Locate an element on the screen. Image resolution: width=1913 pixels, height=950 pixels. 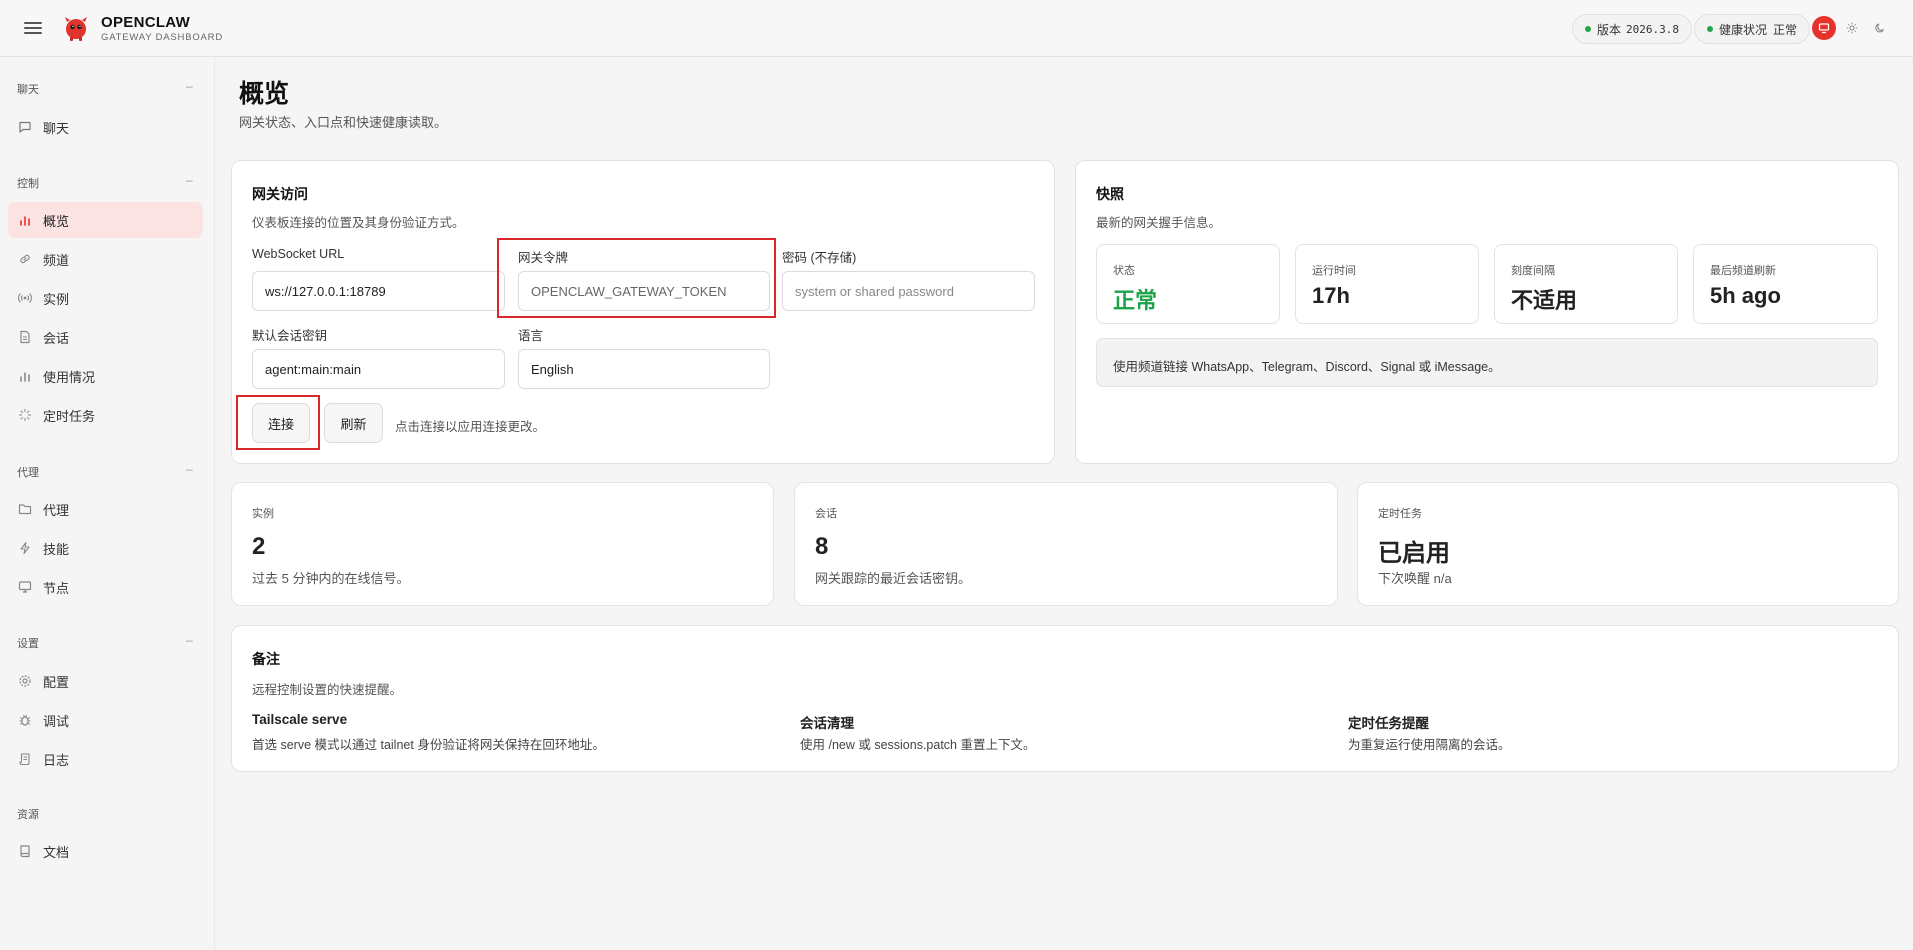
sidebar-item-cron: 定时任务 is located at coordinates (105, 415).